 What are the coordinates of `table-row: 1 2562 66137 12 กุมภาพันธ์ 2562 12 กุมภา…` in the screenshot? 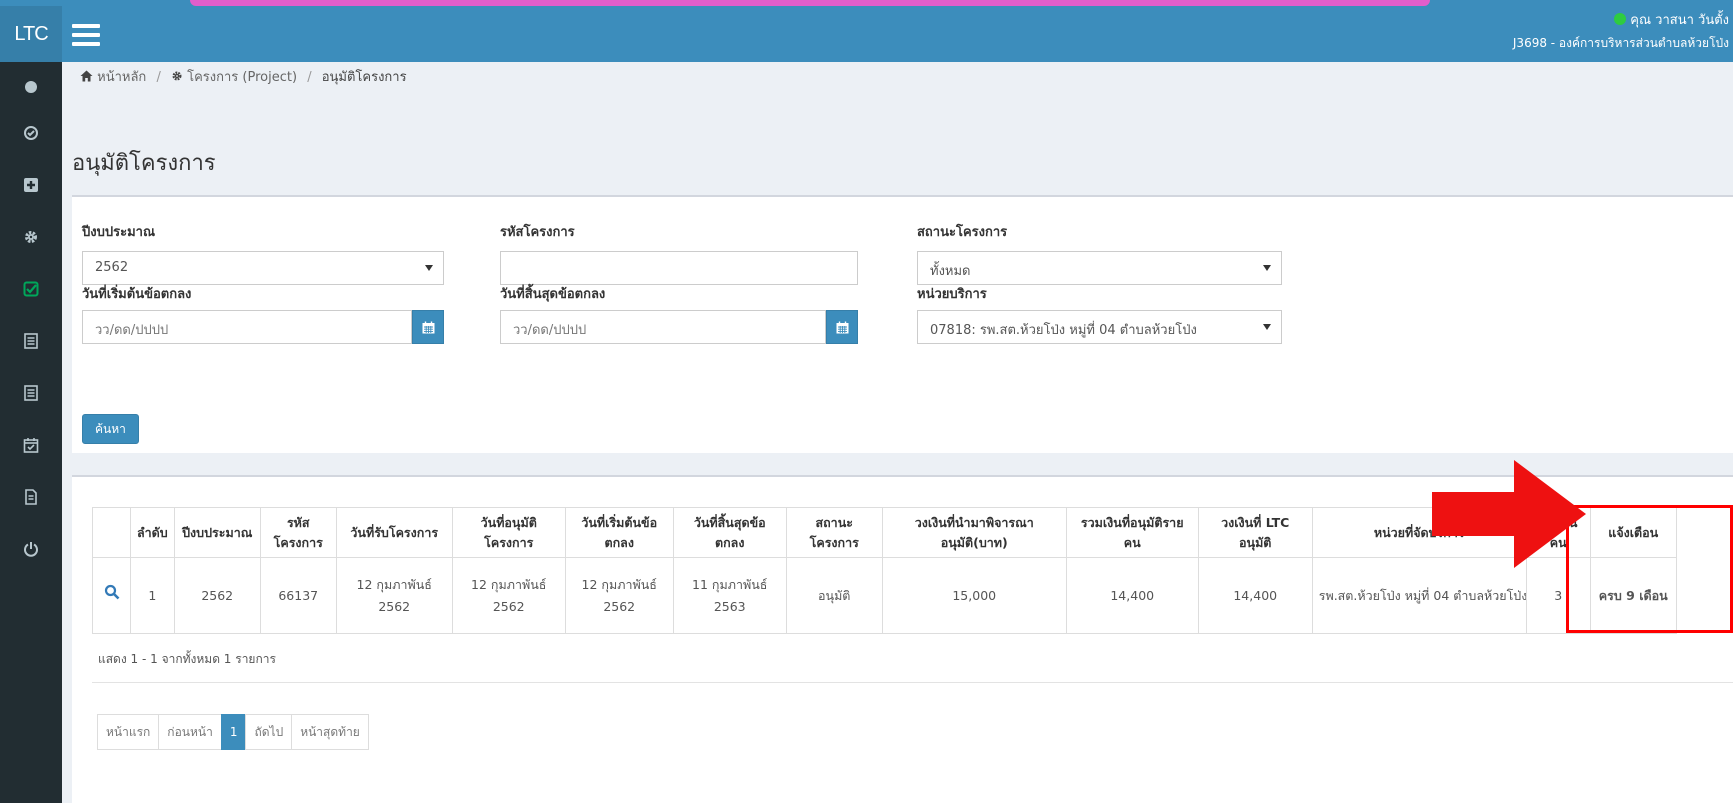 It's located at (884, 595).